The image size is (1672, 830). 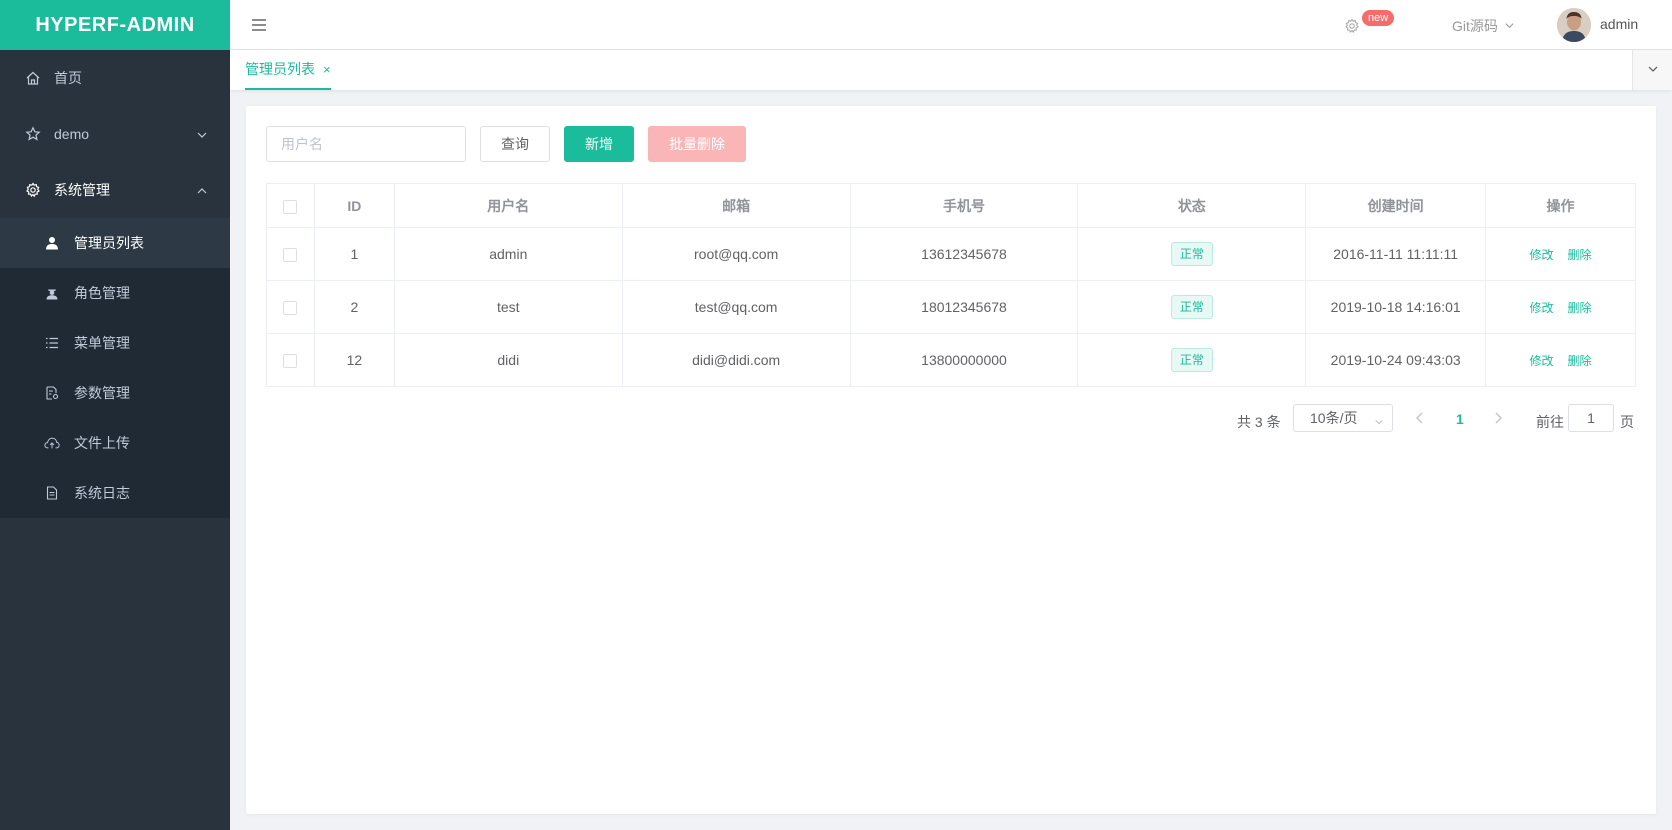 What do you see at coordinates (102, 343) in the screenshot?
I see `sidebar-item-label: 菜单管理` at bounding box center [102, 343].